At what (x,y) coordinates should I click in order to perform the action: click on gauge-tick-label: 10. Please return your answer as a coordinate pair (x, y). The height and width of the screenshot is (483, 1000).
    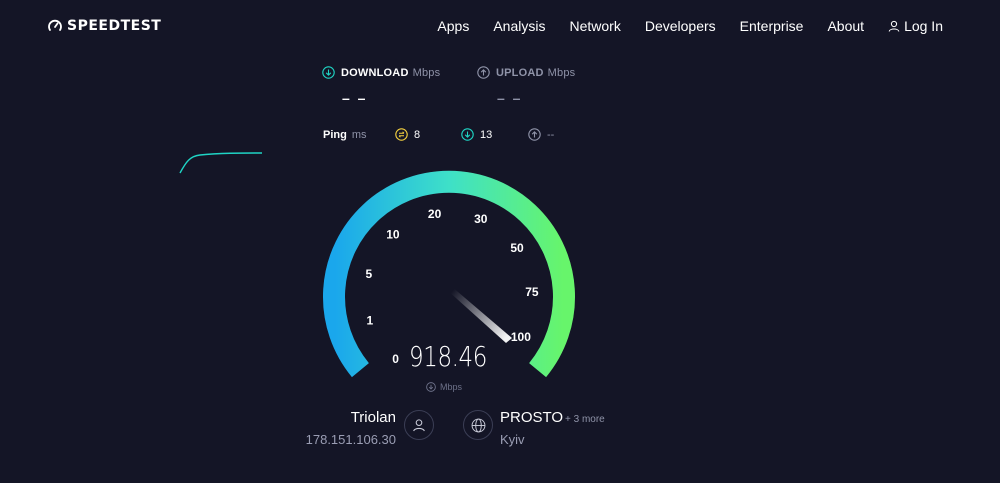
    Looking at the image, I should click on (393, 234).